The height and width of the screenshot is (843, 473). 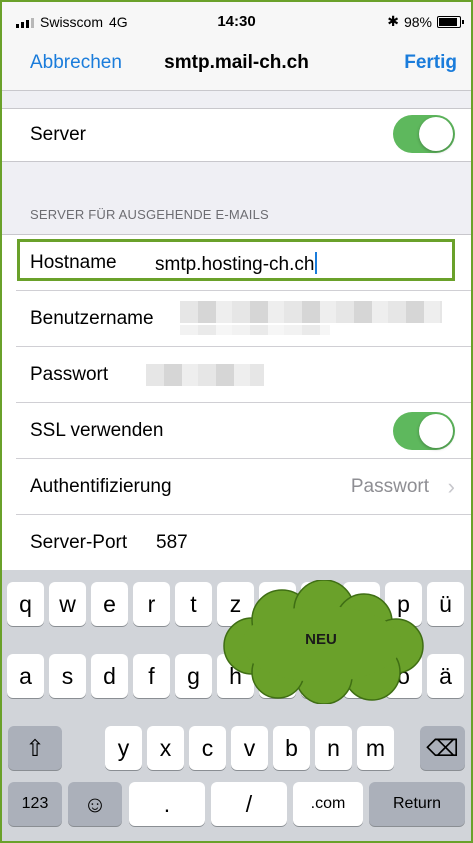 What do you see at coordinates (79, 542) in the screenshot?
I see `port-label: Server-Port` at bounding box center [79, 542].